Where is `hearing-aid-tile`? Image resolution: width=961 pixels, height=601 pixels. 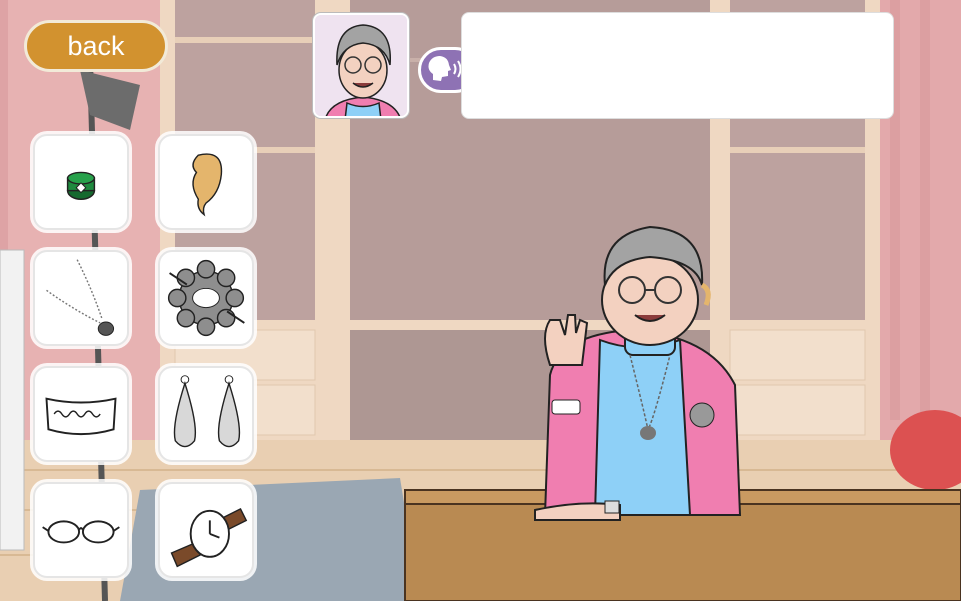 hearing-aid-tile is located at coordinates (206, 182).